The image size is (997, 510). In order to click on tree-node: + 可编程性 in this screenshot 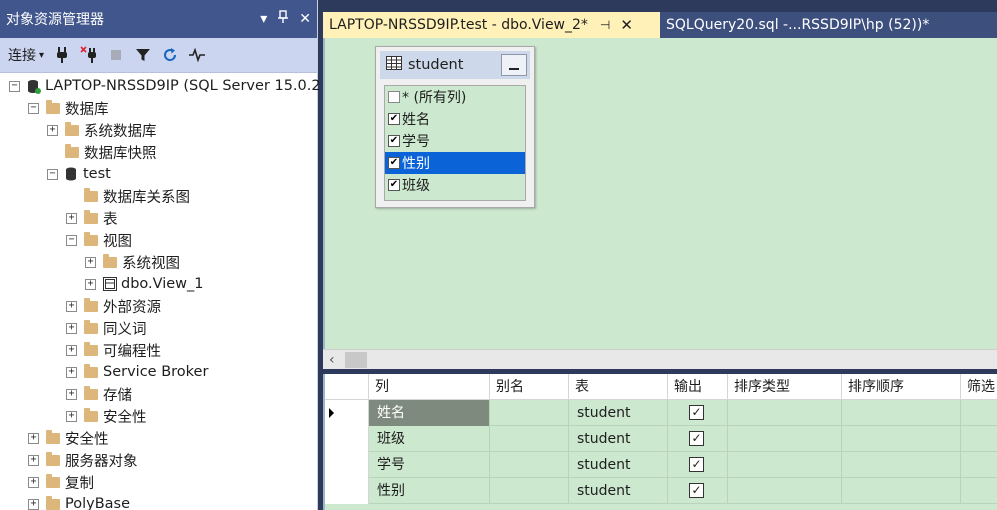, I will do `click(113, 350)`.